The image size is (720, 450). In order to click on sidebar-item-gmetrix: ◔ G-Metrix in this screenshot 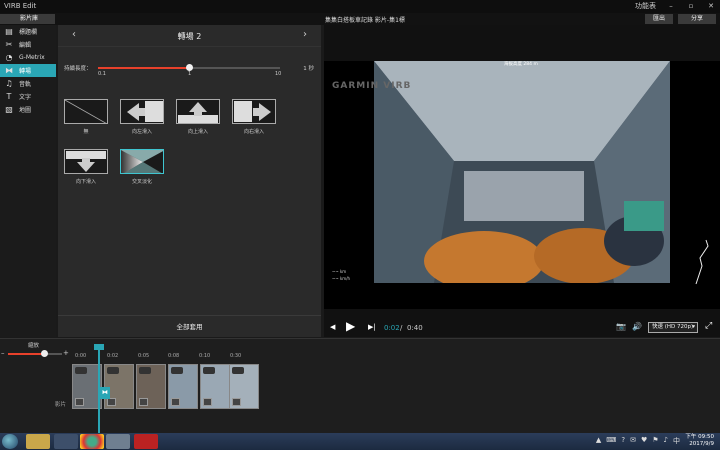, I will do `click(28, 57)`.